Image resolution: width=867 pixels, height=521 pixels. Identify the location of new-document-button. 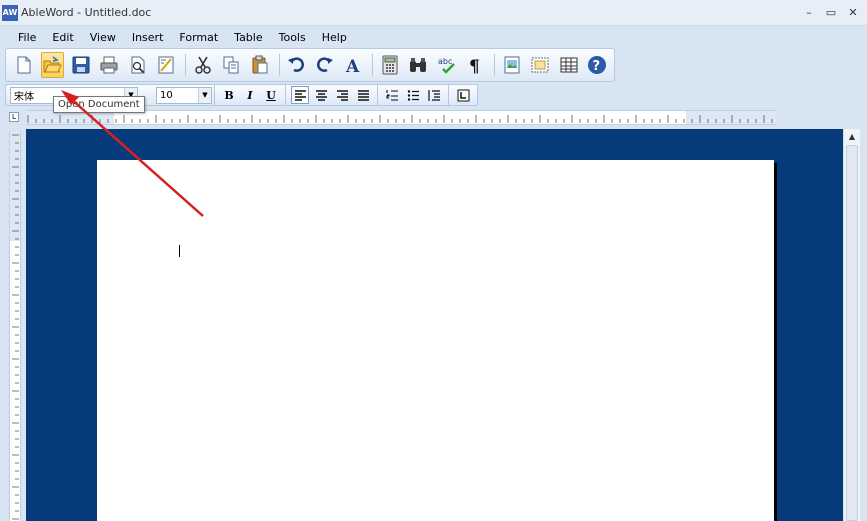
(24, 65).